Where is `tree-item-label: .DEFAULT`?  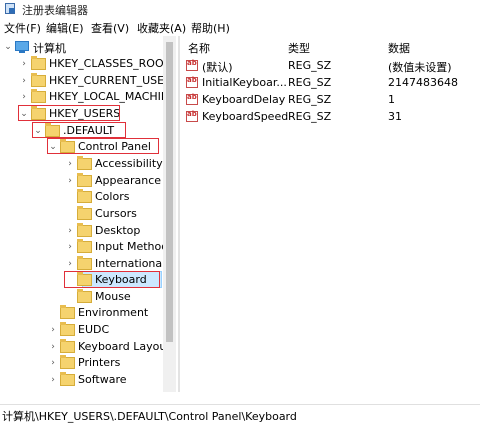
tree-item-label: .DEFAULT is located at coordinates (89, 130).